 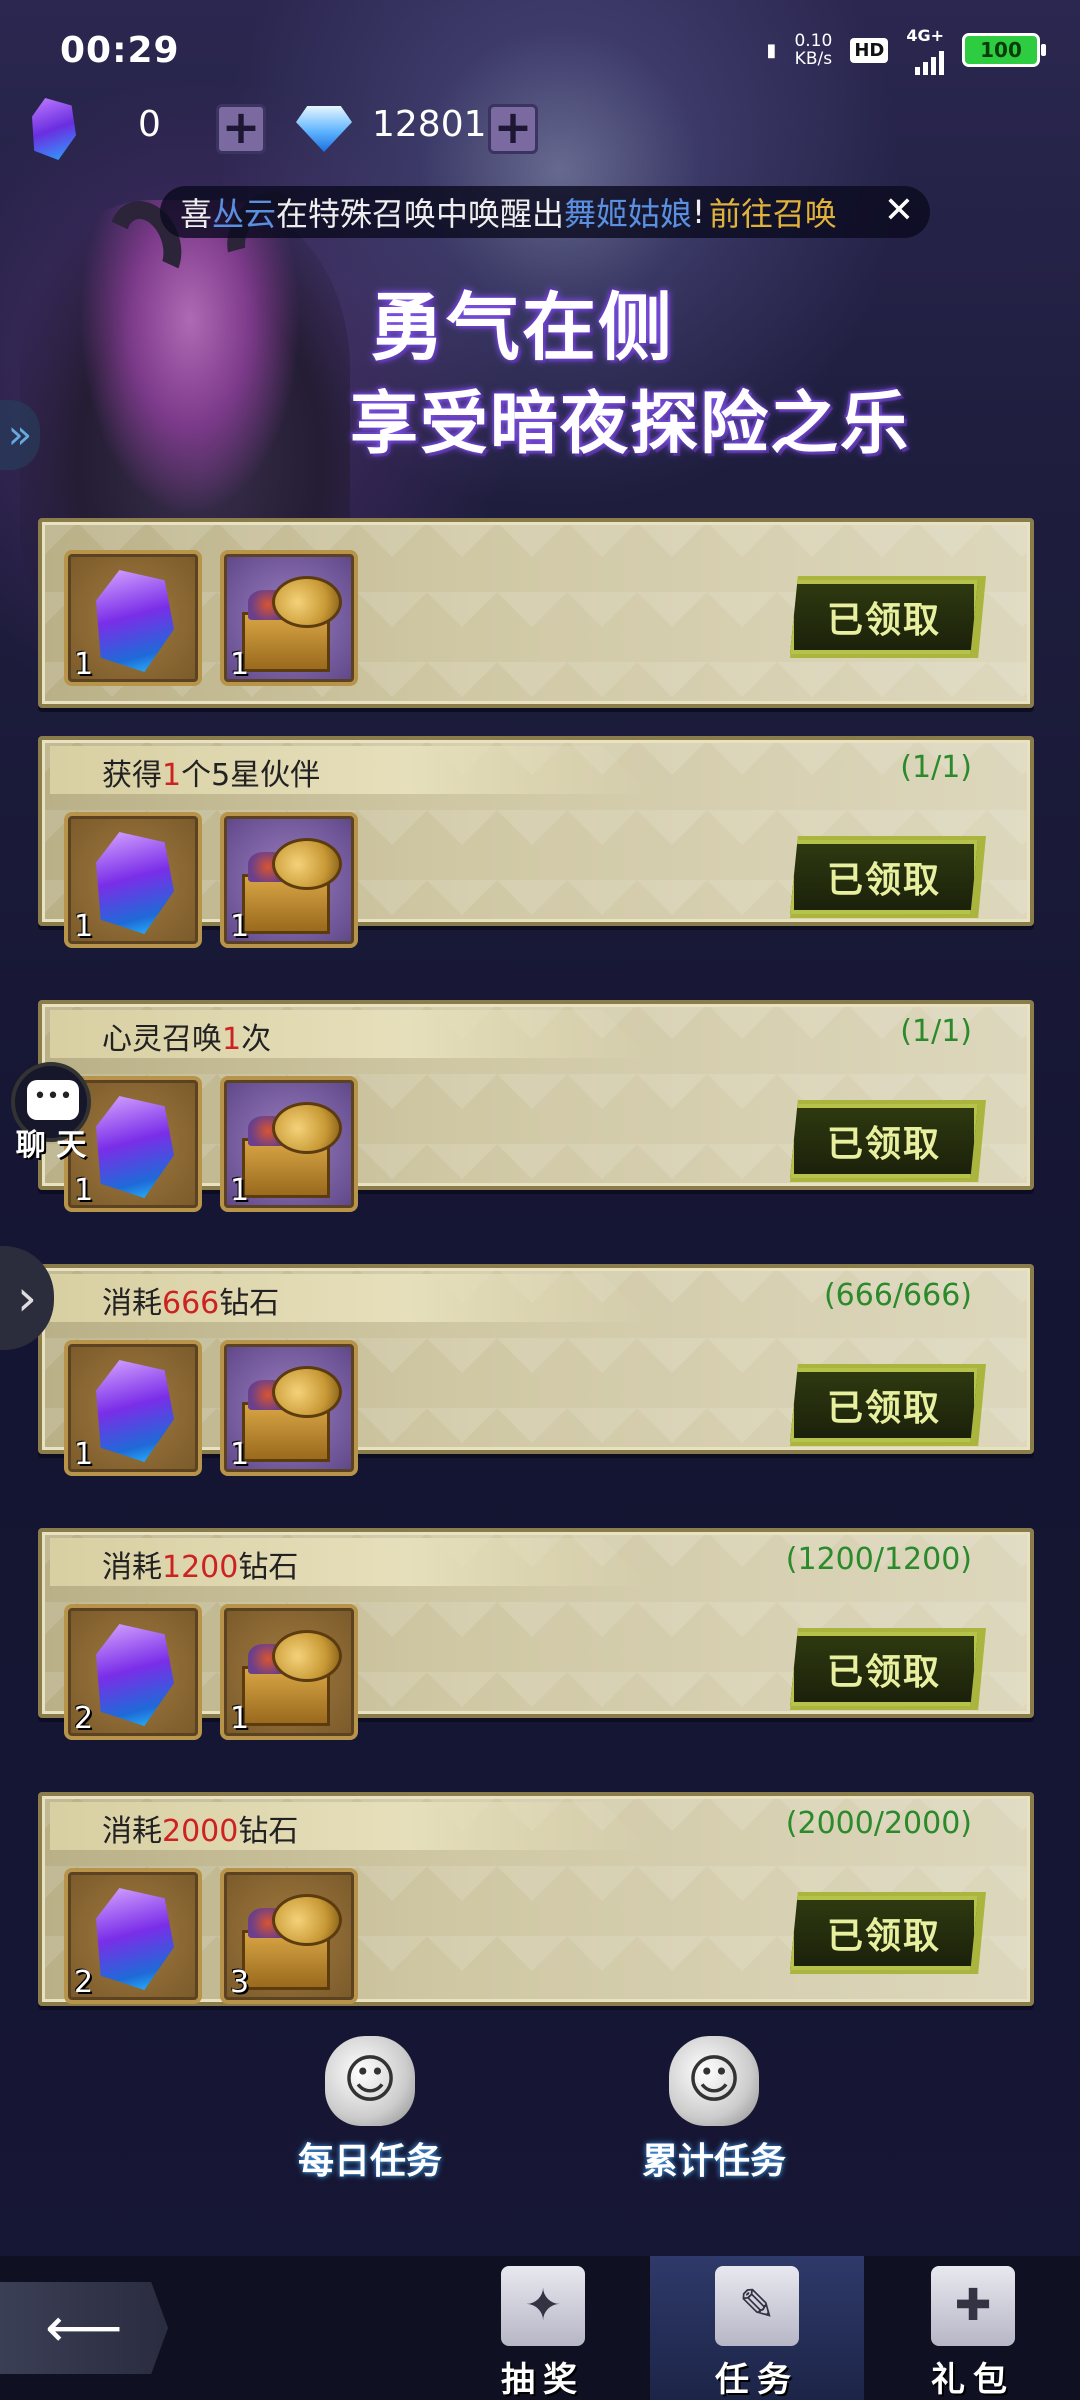 What do you see at coordinates (628, 214) in the screenshot?
I see `ticker-hero-name: 舞姬姑娘` at bounding box center [628, 214].